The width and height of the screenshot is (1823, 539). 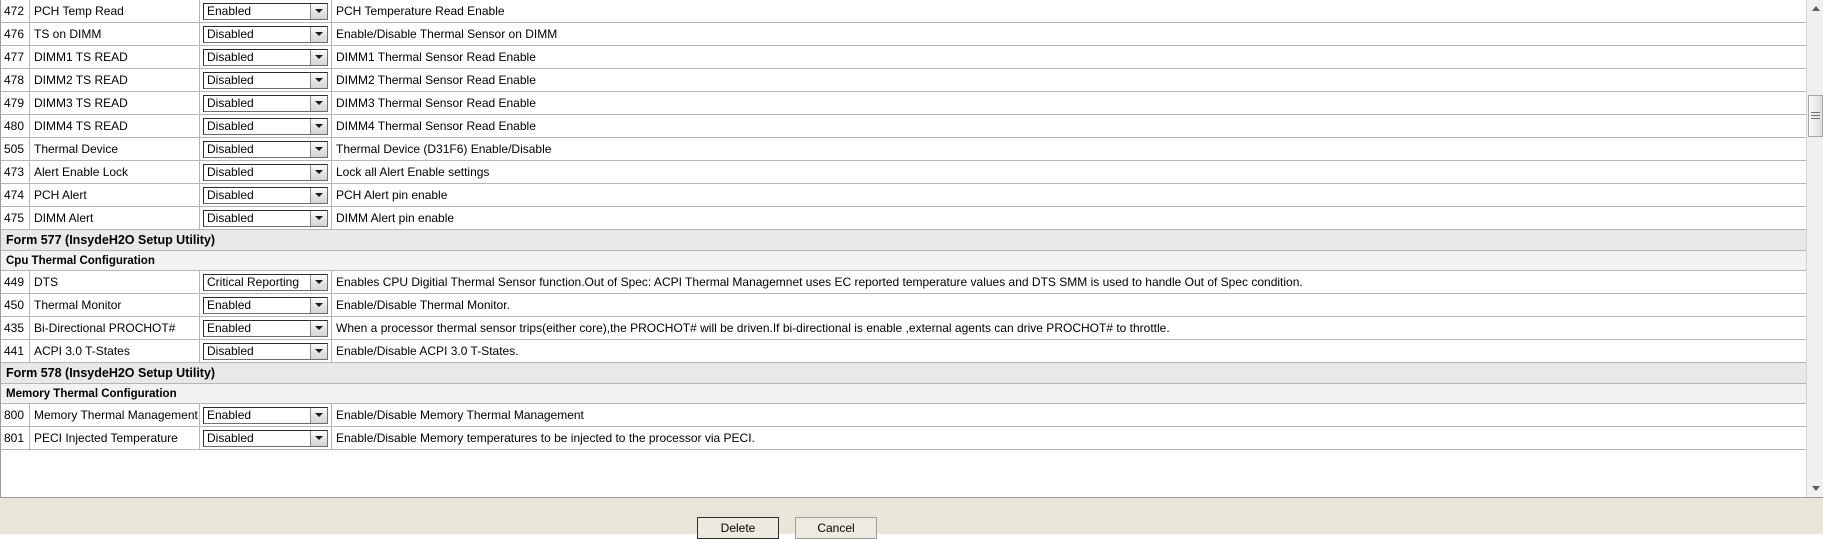 I want to click on delete-button: Delete, so click(x=738, y=528).